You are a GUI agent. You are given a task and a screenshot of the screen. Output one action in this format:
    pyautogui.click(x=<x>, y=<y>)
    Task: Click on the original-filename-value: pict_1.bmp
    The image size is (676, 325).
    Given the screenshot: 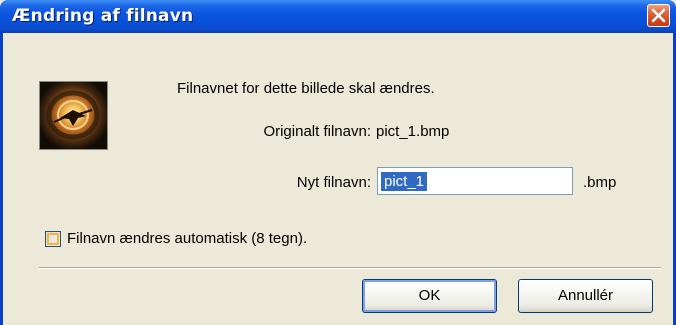 What is the action you would take?
    pyautogui.click(x=413, y=131)
    